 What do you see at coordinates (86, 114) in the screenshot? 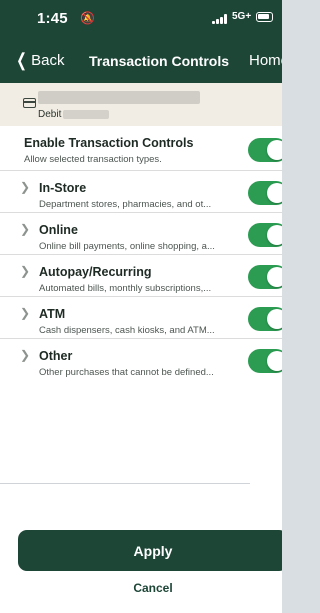
I see `account-number-redacted` at bounding box center [86, 114].